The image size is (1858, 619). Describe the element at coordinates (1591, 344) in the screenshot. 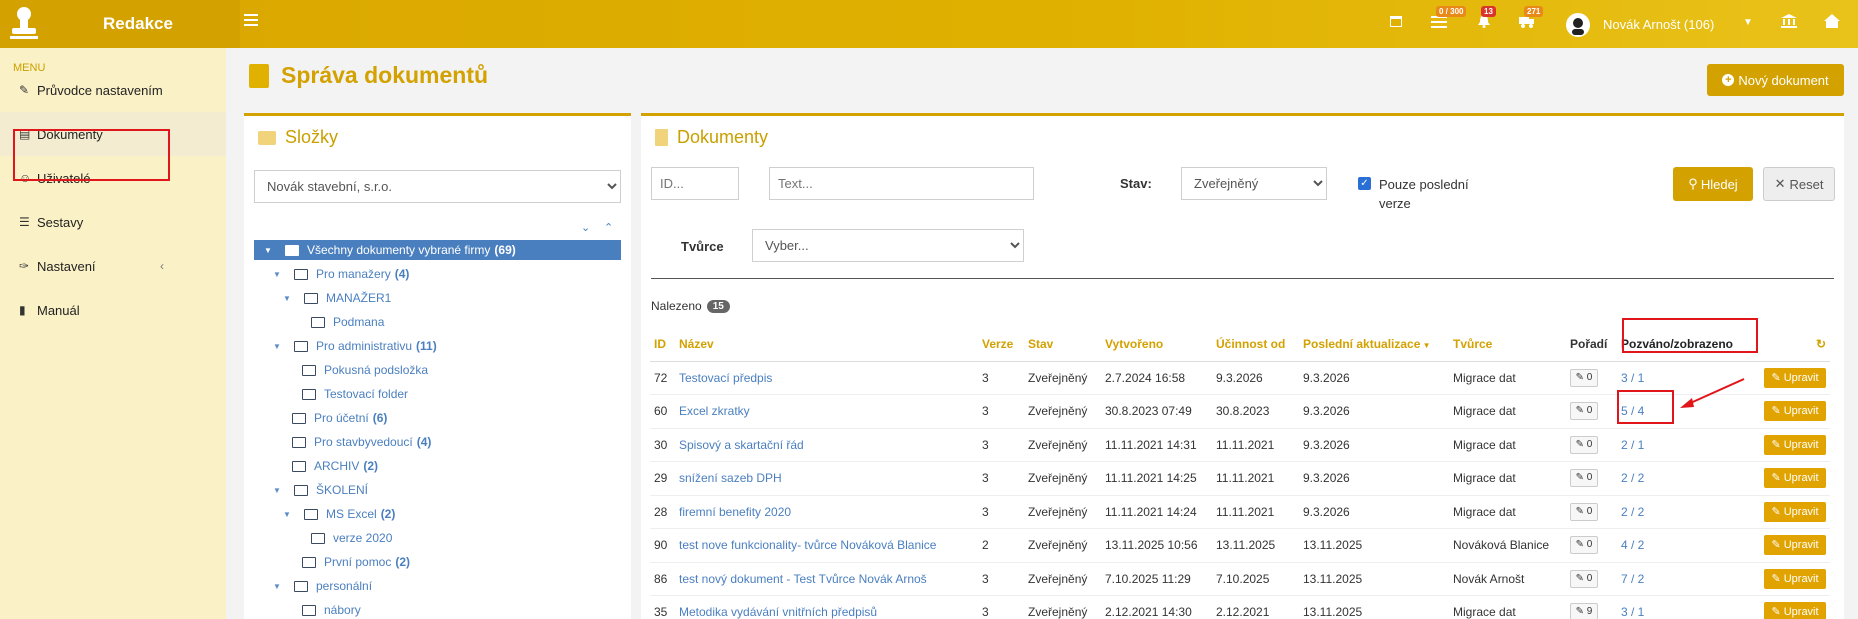

I see `col-order: Pořadí` at that location.